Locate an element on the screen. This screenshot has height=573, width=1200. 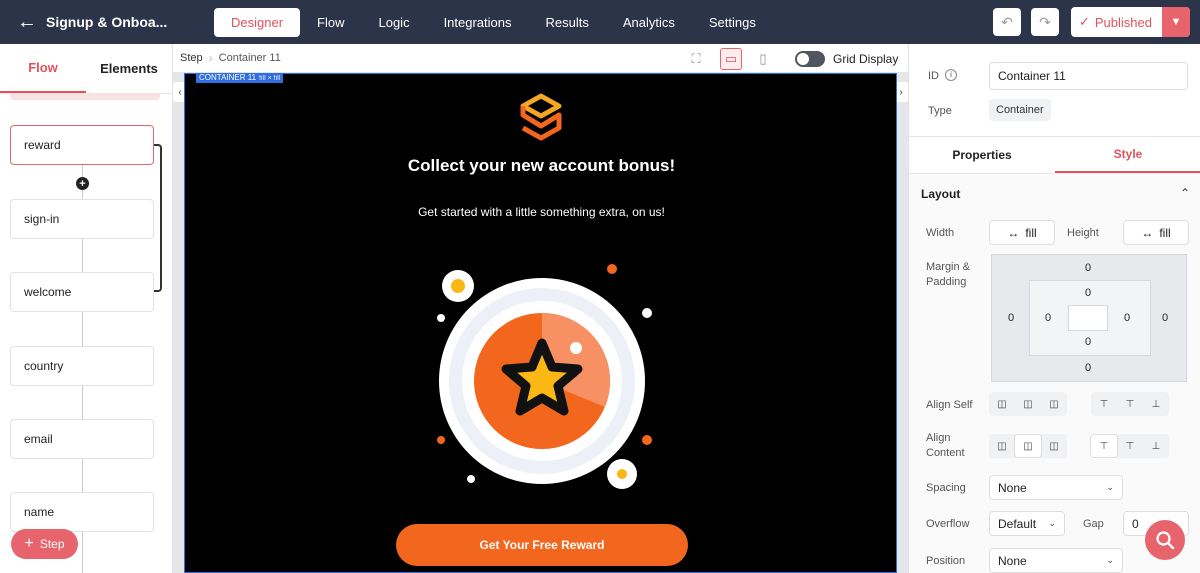
chevron-up-icon: ⌃ is located at coordinates (1185, 193).